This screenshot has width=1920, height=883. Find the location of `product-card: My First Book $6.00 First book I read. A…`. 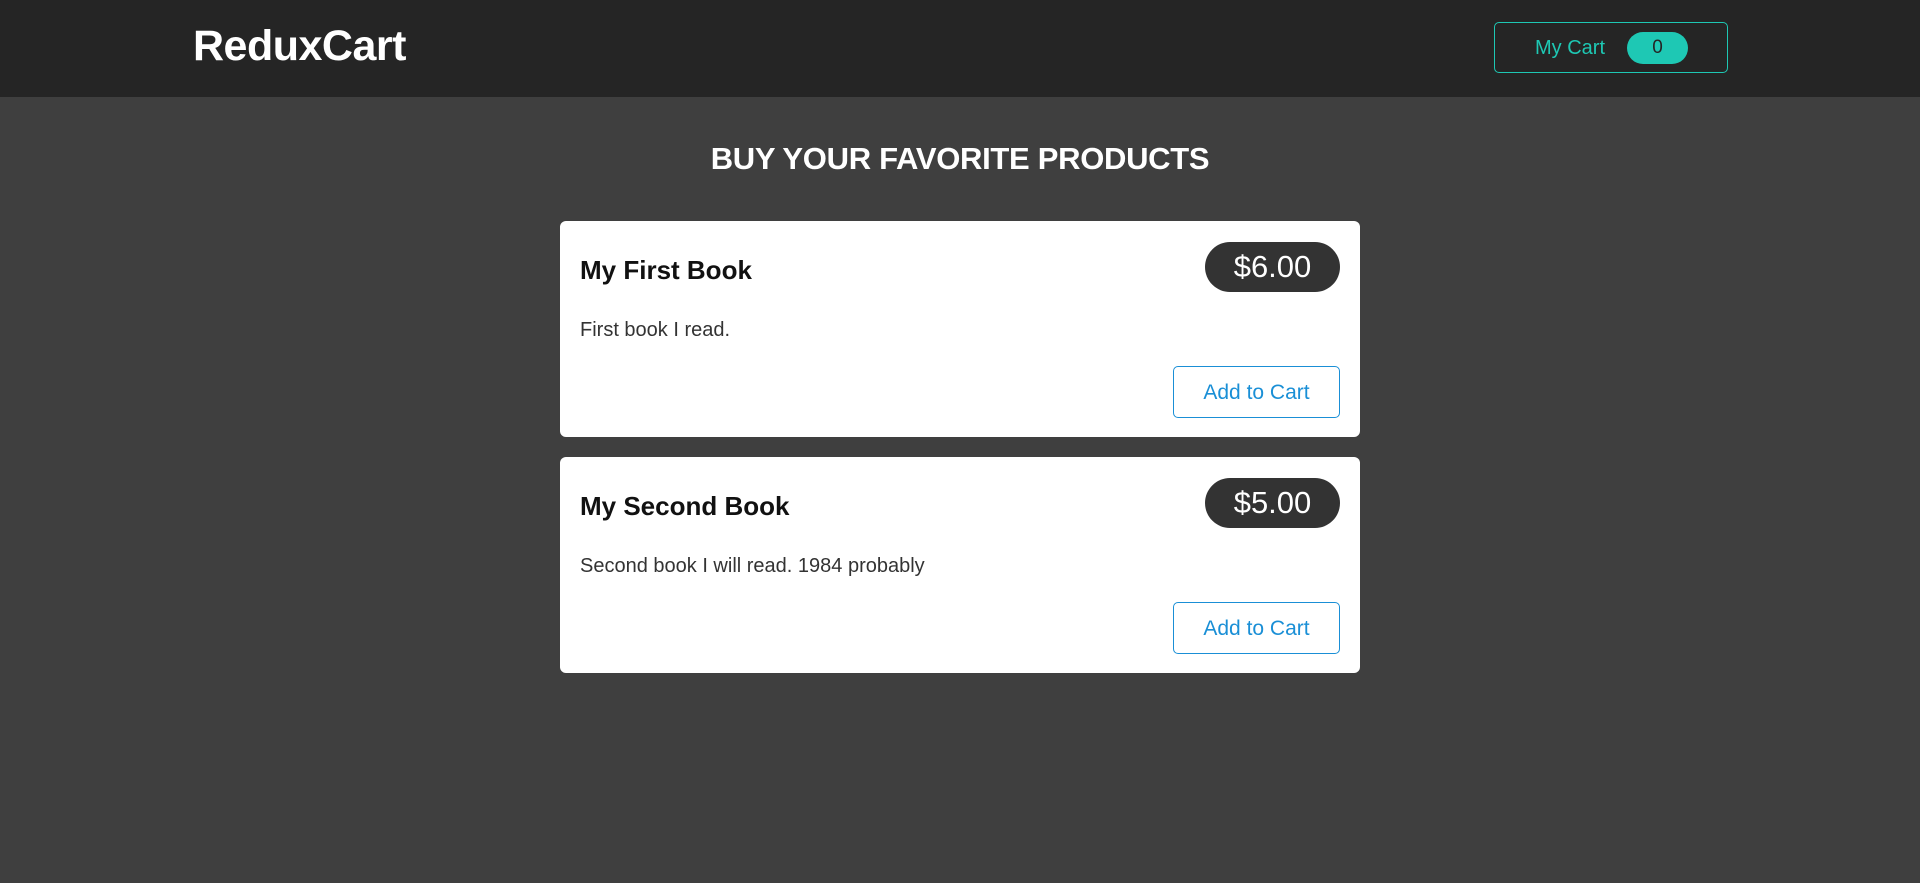

product-card: My First Book $6.00 First book I read. A… is located at coordinates (960, 329).